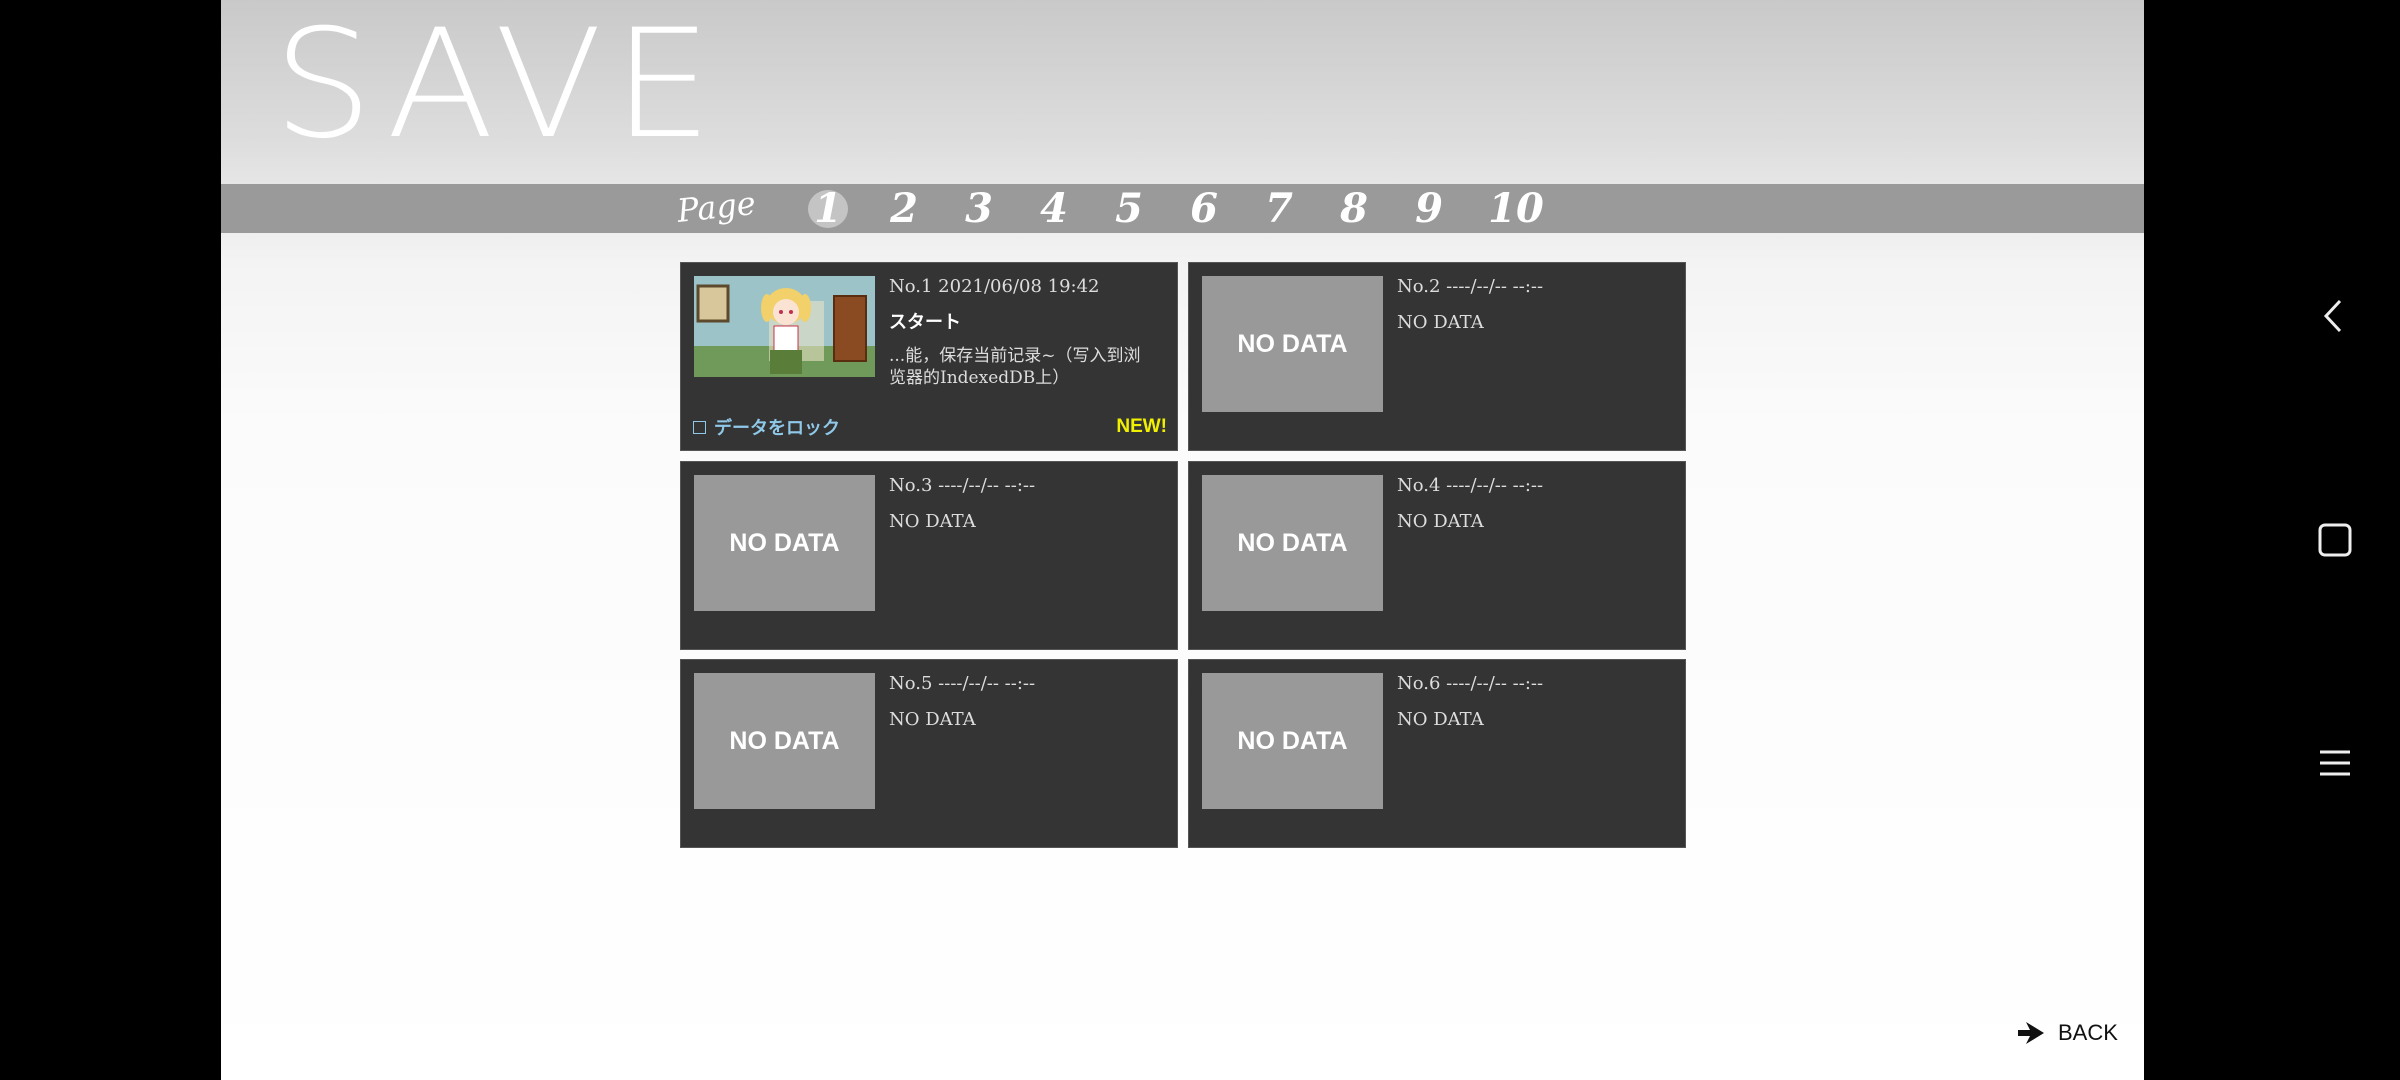  Describe the element at coordinates (929, 753) in the screenshot. I see `save-slot-5: NO DATA No.5 ----/--/-- --:-- NO DATA` at that location.